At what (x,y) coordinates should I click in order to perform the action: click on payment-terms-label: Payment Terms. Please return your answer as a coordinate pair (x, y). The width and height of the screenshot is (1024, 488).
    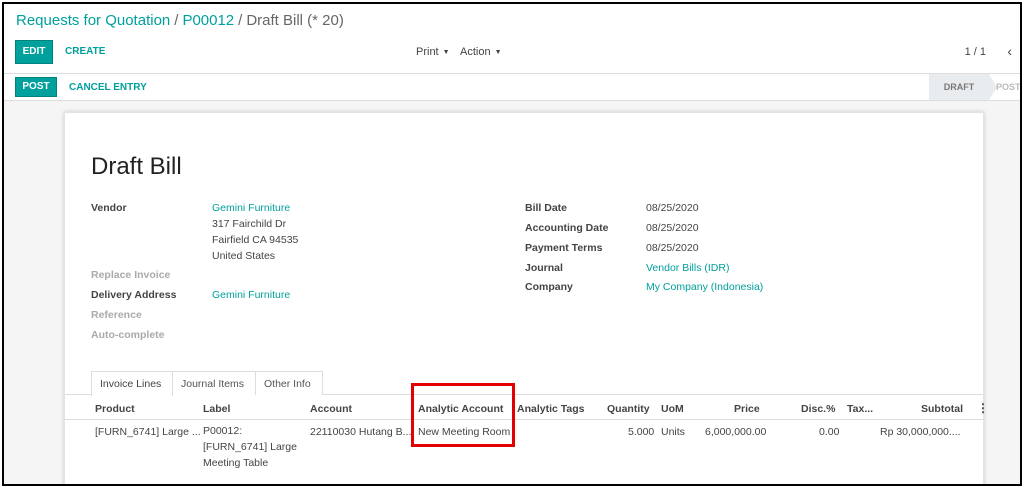
    Looking at the image, I should click on (564, 248).